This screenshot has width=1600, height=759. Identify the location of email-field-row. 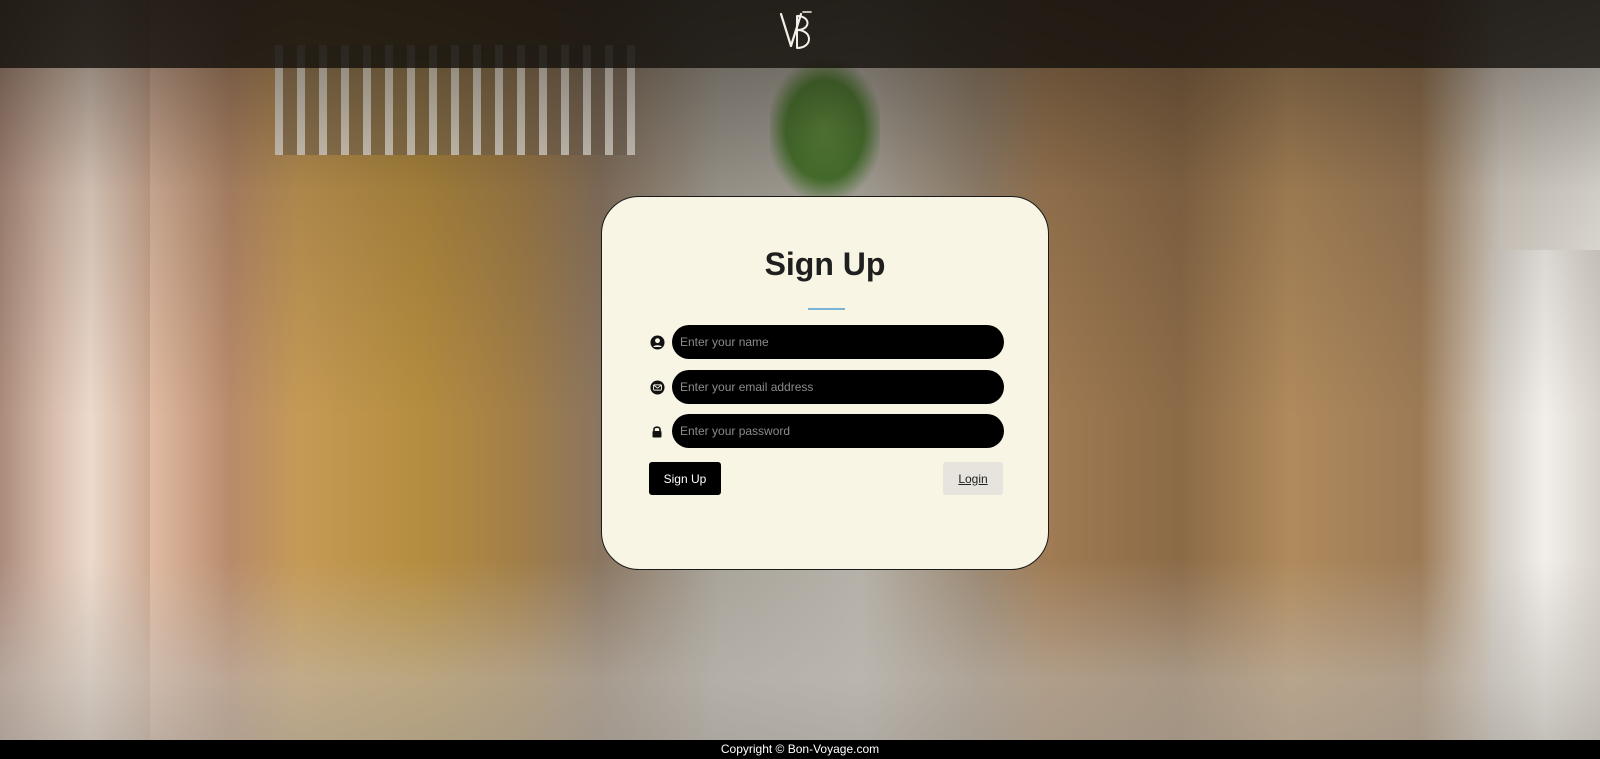
(826, 387).